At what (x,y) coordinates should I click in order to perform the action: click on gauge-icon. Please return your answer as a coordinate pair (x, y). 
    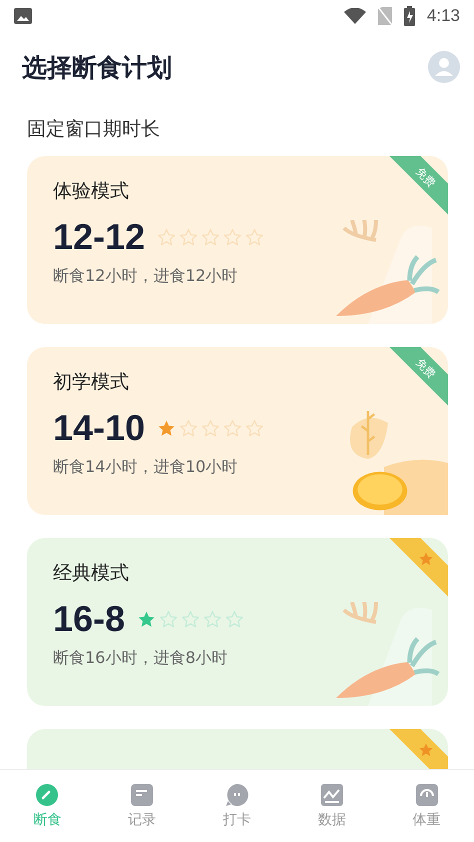
    Looking at the image, I should click on (47, 795).